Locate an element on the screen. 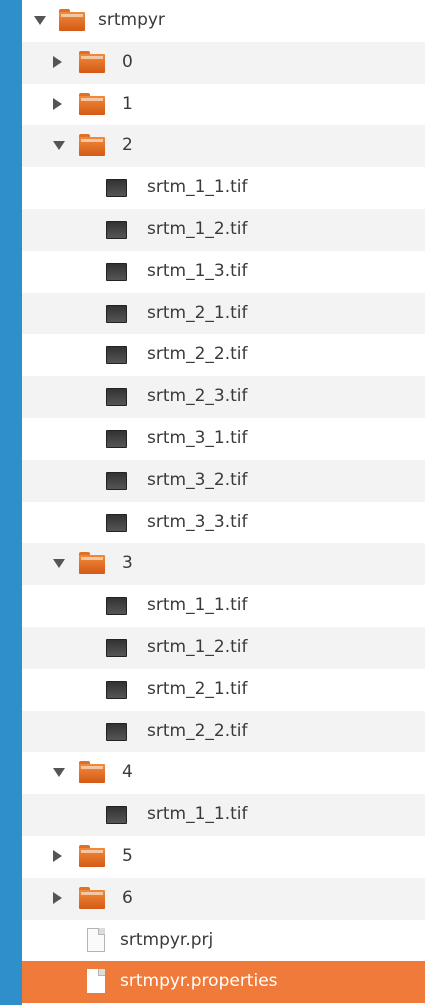 This screenshot has height=1005, width=425. tree-item-label: 0 is located at coordinates (127, 61).